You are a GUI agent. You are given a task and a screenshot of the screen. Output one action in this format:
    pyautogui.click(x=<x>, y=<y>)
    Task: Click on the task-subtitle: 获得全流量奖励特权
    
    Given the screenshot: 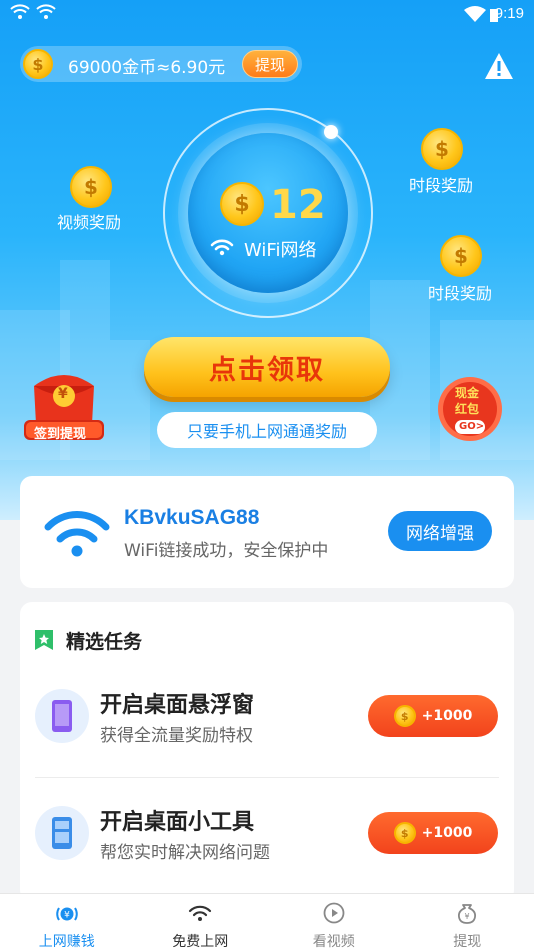 What is the action you would take?
    pyautogui.click(x=176, y=736)
    